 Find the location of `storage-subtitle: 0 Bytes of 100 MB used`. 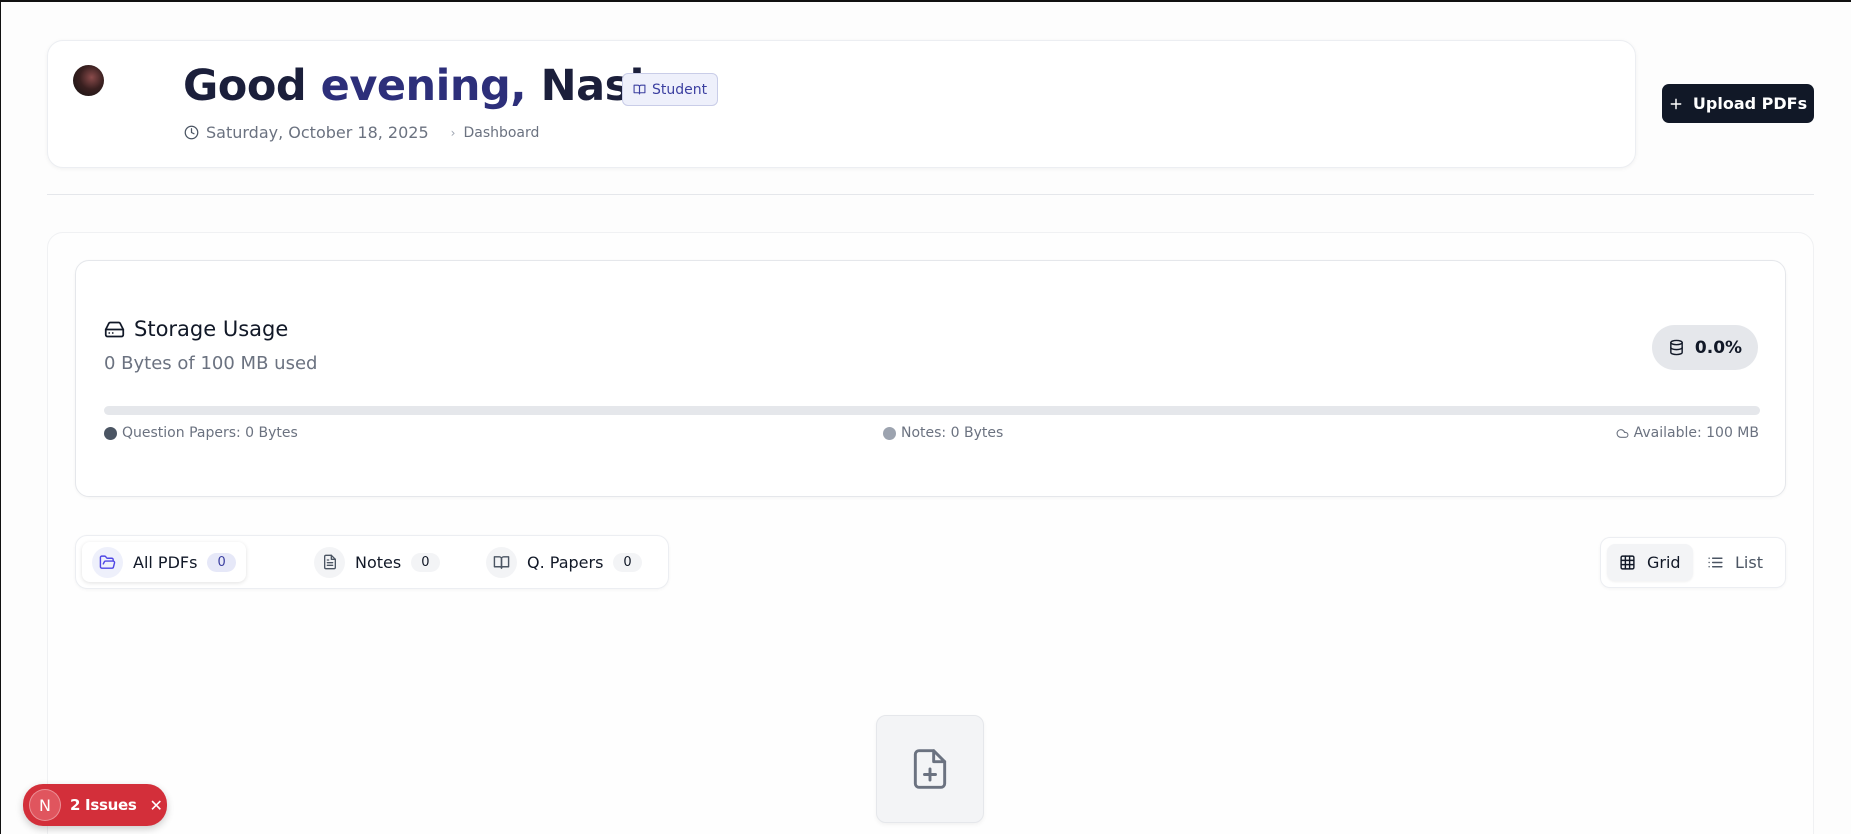

storage-subtitle: 0 Bytes of 100 MB used is located at coordinates (211, 363).